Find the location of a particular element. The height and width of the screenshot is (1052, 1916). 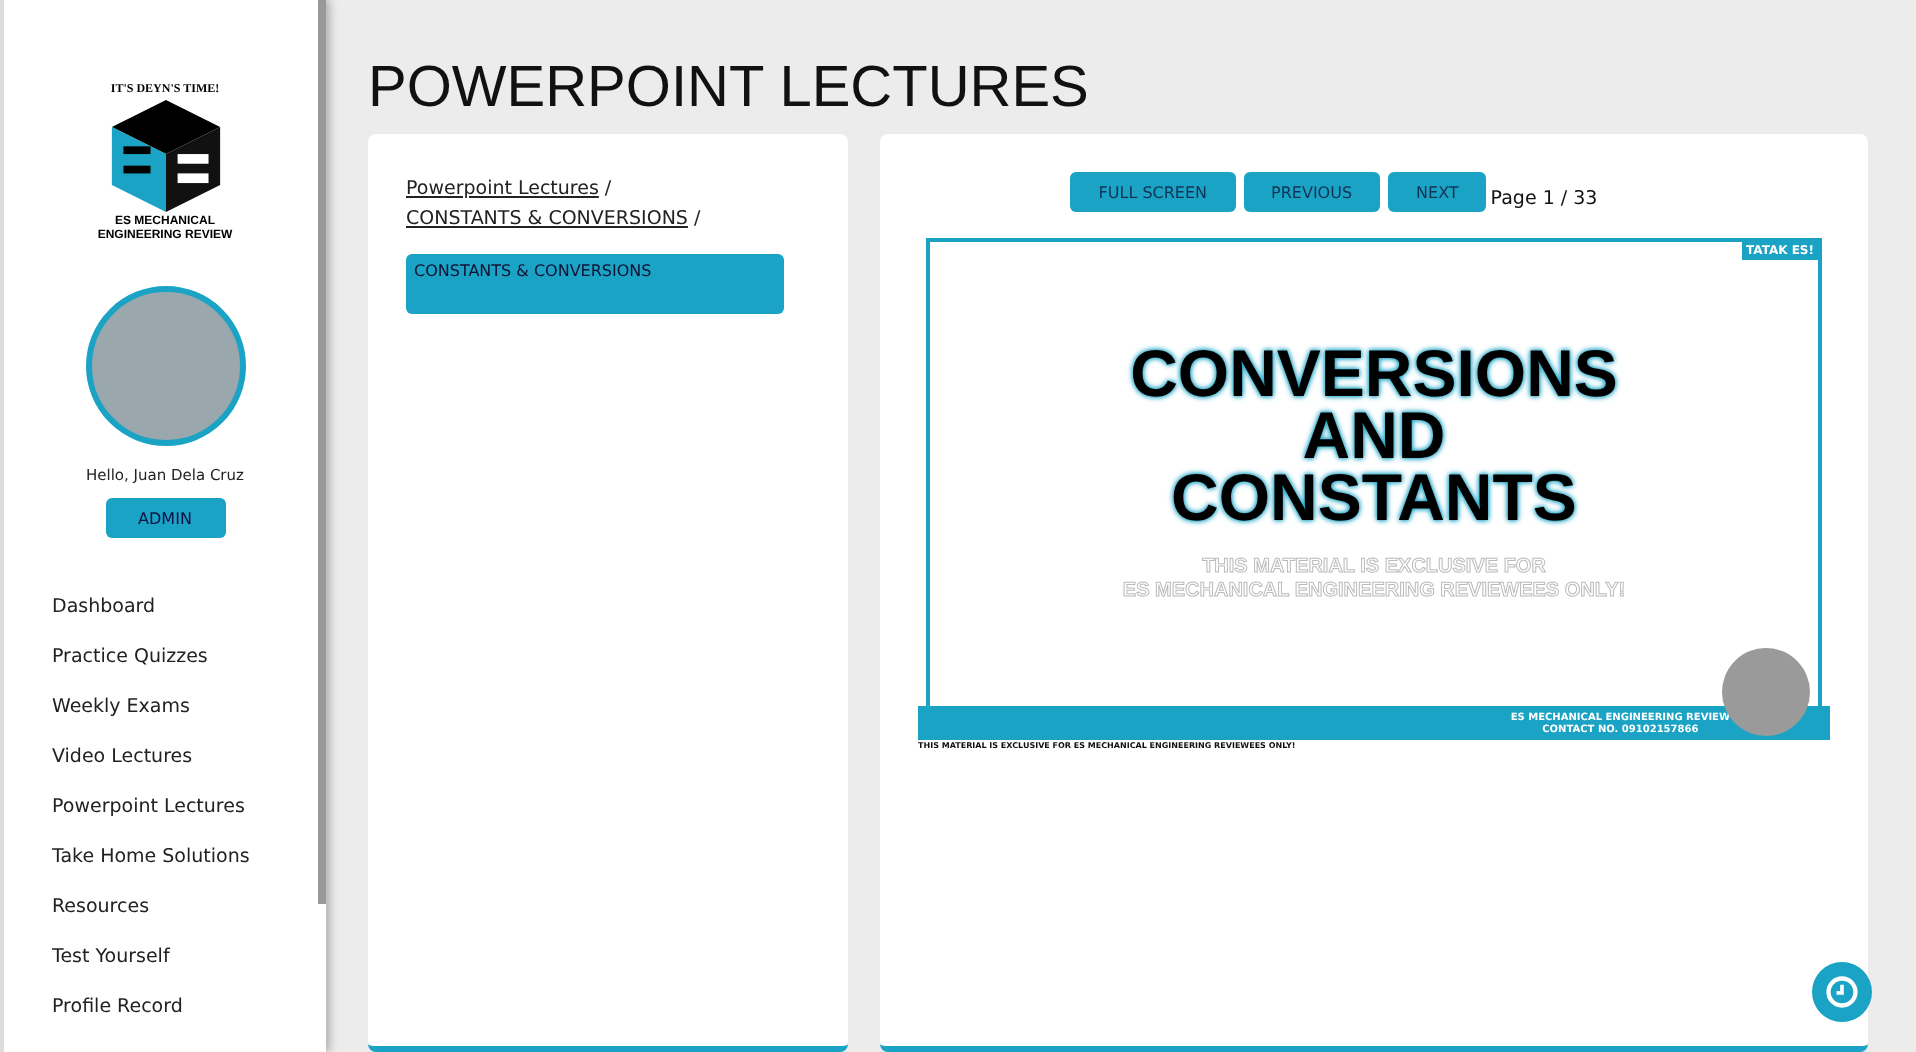

breadcrumb-link: CONSTANTS & CONVERSIONS is located at coordinates (547, 219).